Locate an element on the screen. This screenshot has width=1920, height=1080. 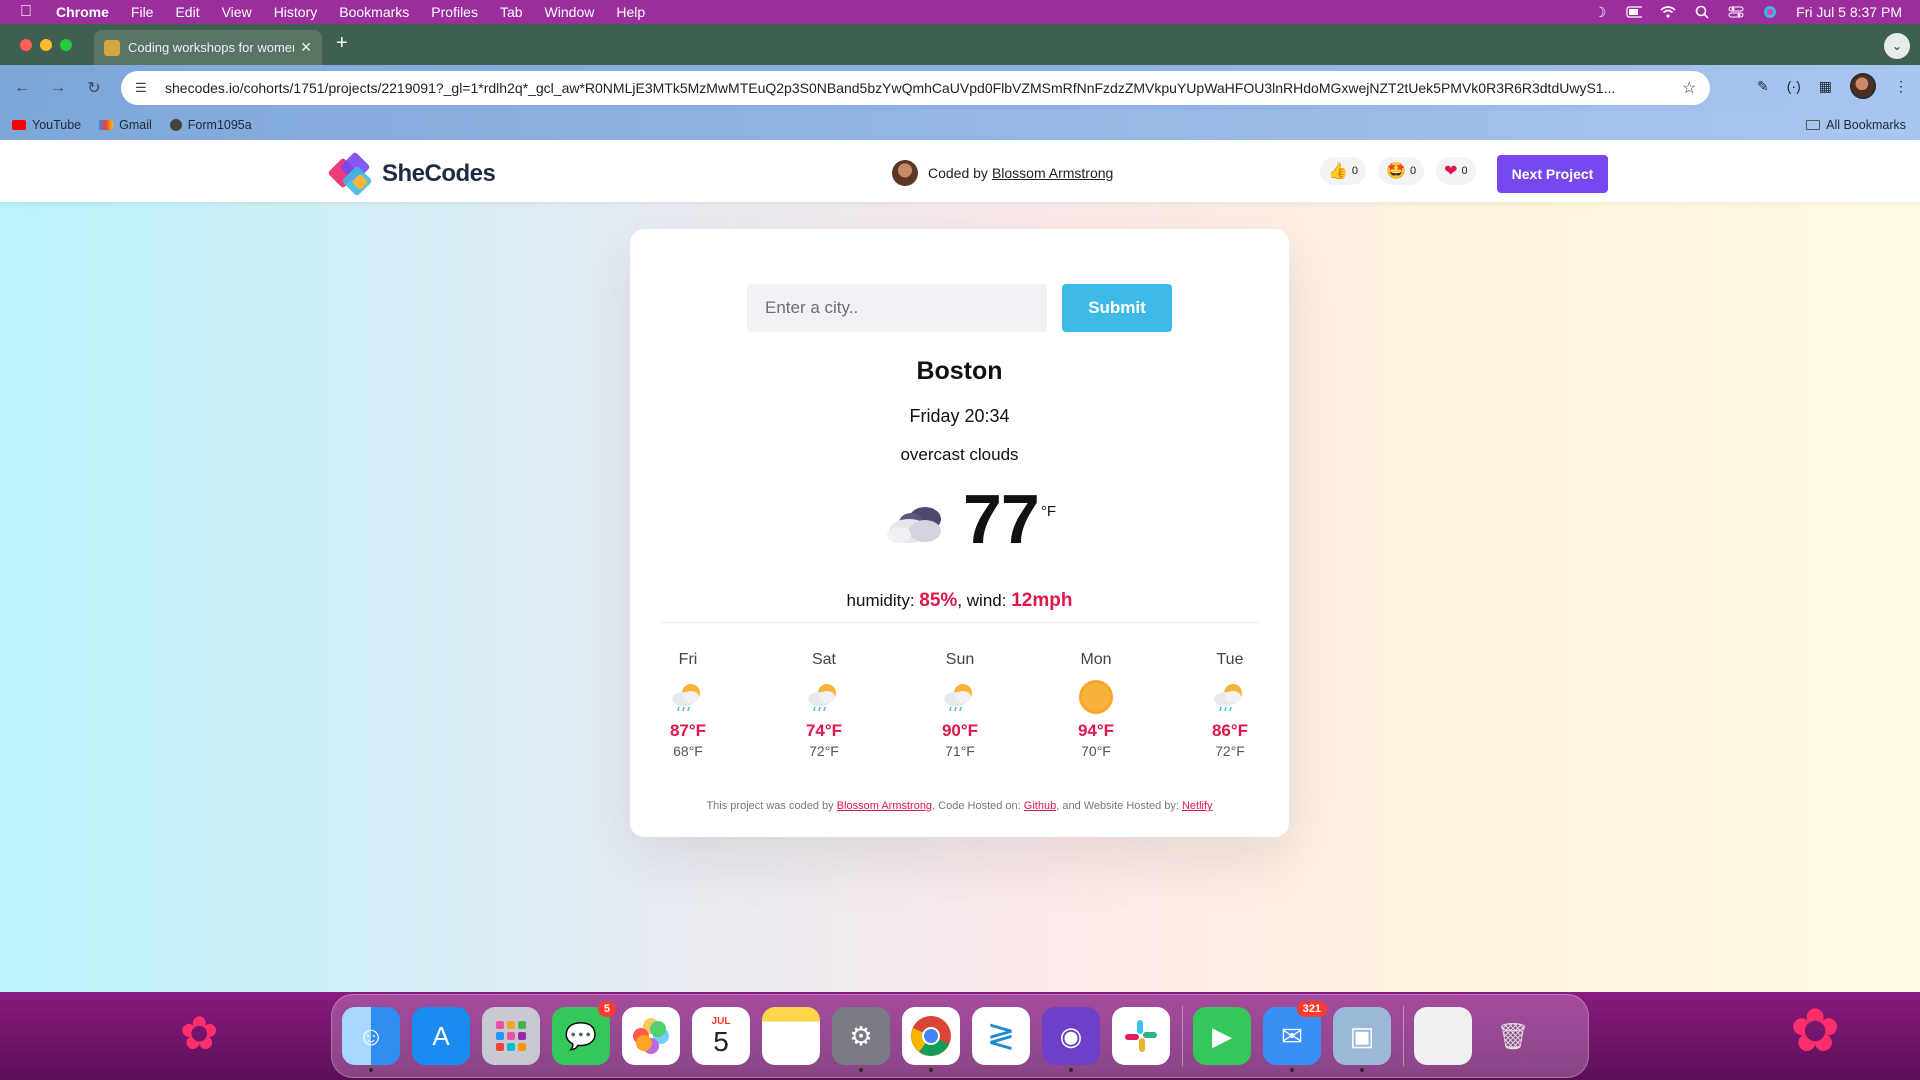
github-link: Github is located at coordinates (1040, 806).